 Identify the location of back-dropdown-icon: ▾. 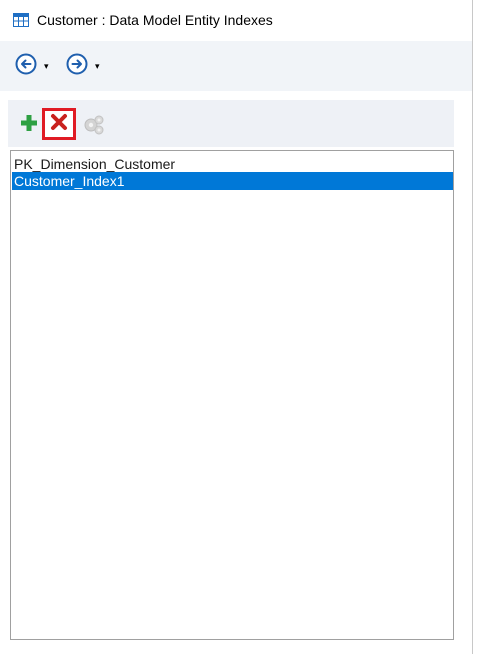
(46, 66).